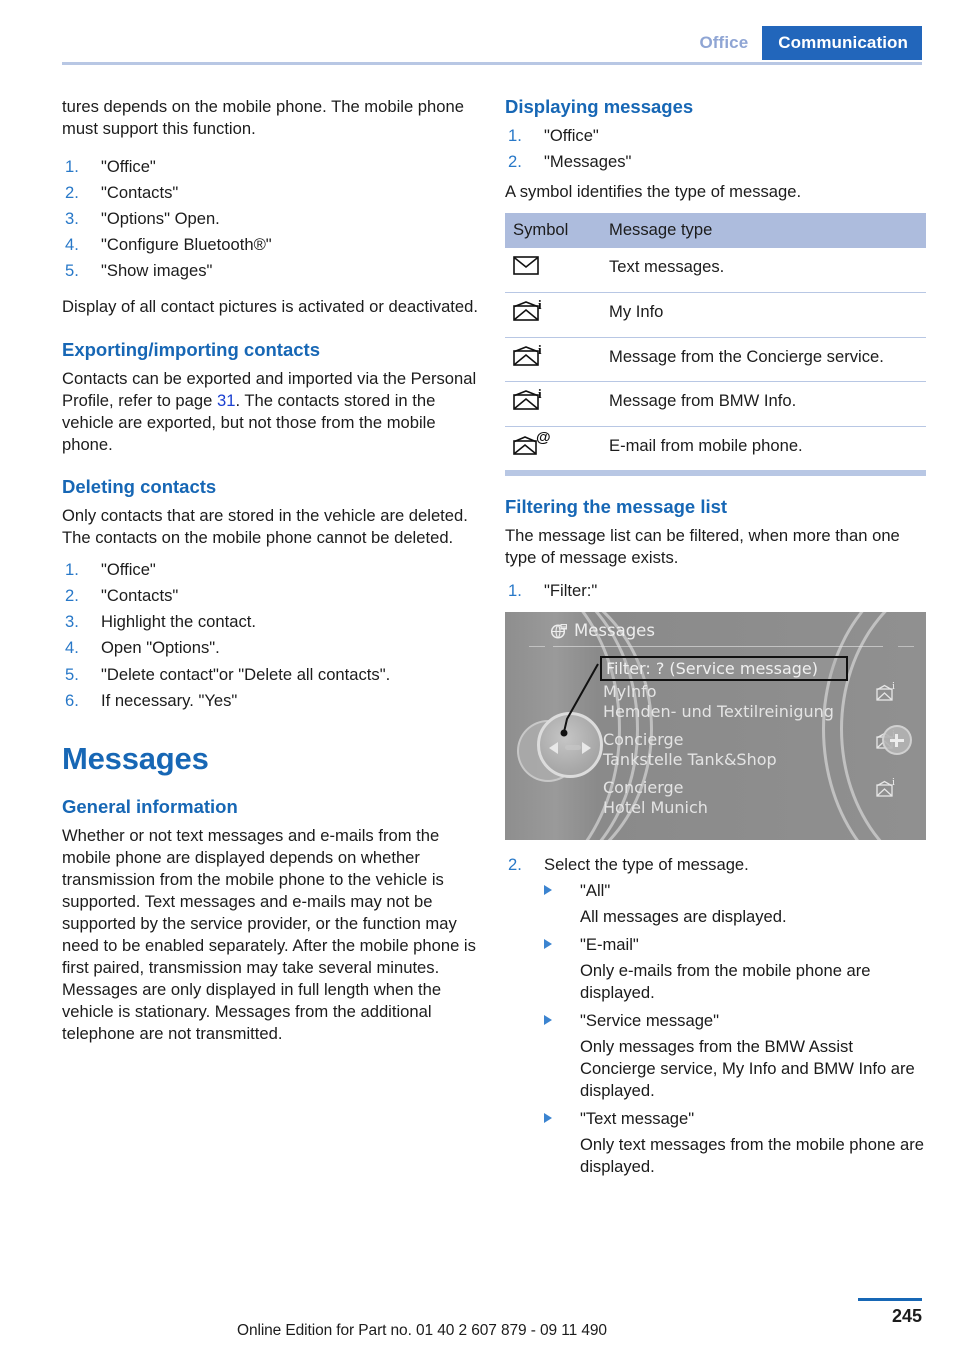 The width and height of the screenshot is (954, 1354). I want to click on page-number-rule, so click(890, 1299).